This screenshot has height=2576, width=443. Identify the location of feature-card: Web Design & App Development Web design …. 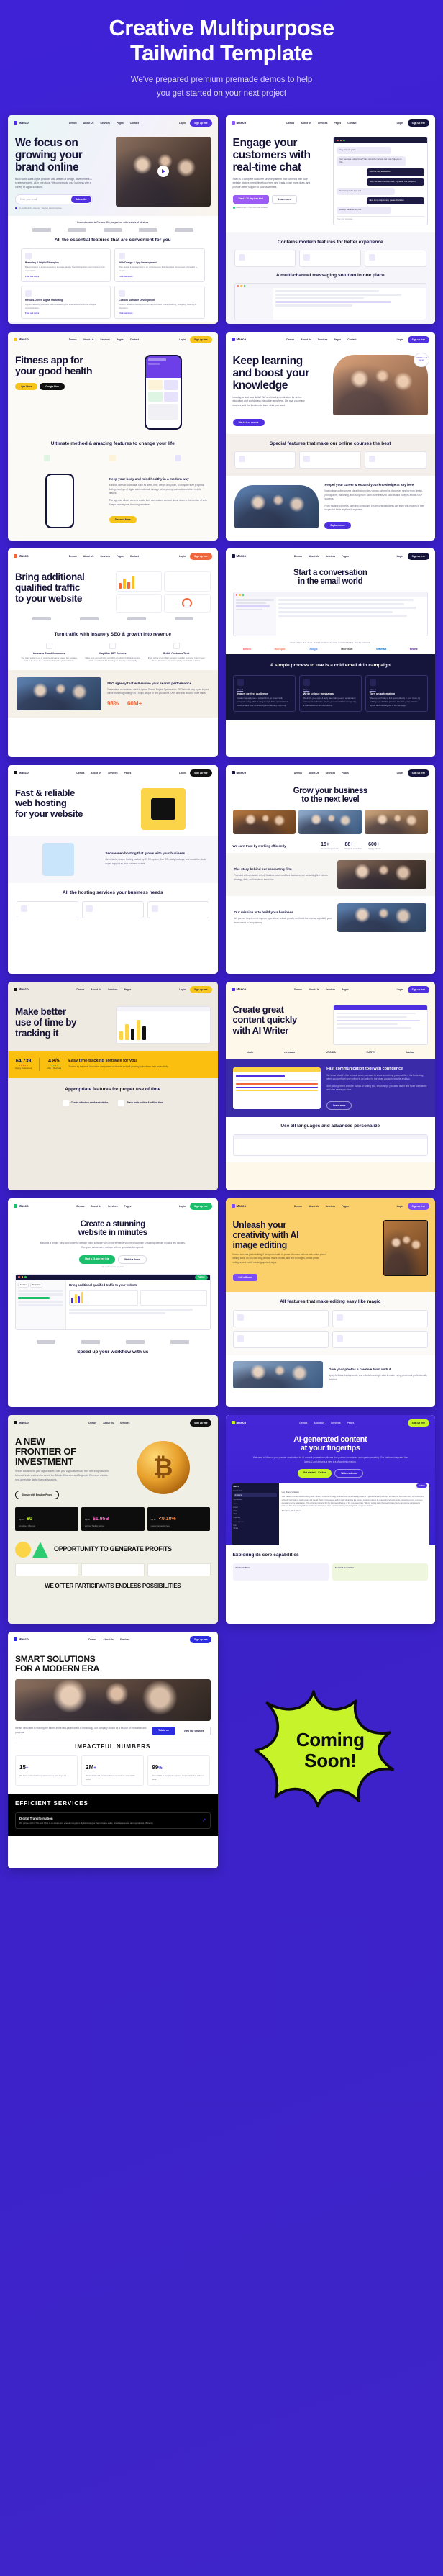
(159, 265).